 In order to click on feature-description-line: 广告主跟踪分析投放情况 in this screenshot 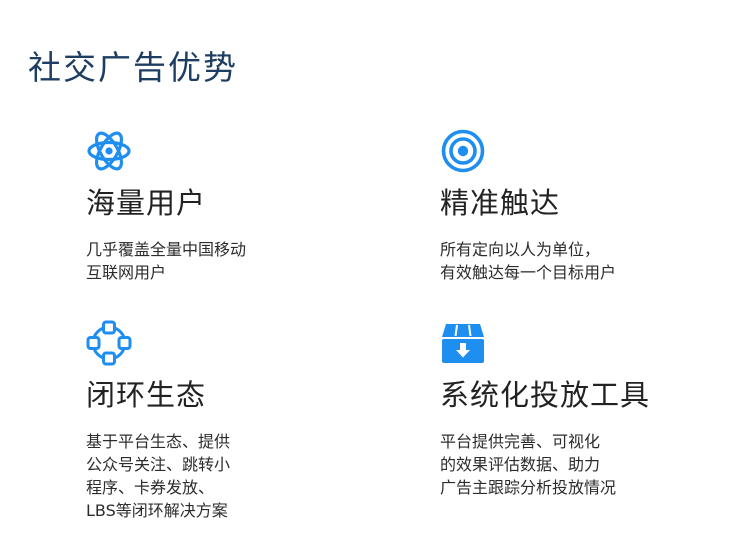, I will do `click(528, 487)`.